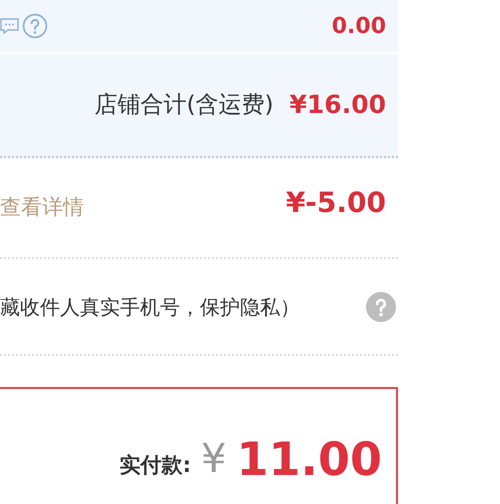  I want to click on payment-label: 实付款:, so click(156, 466).